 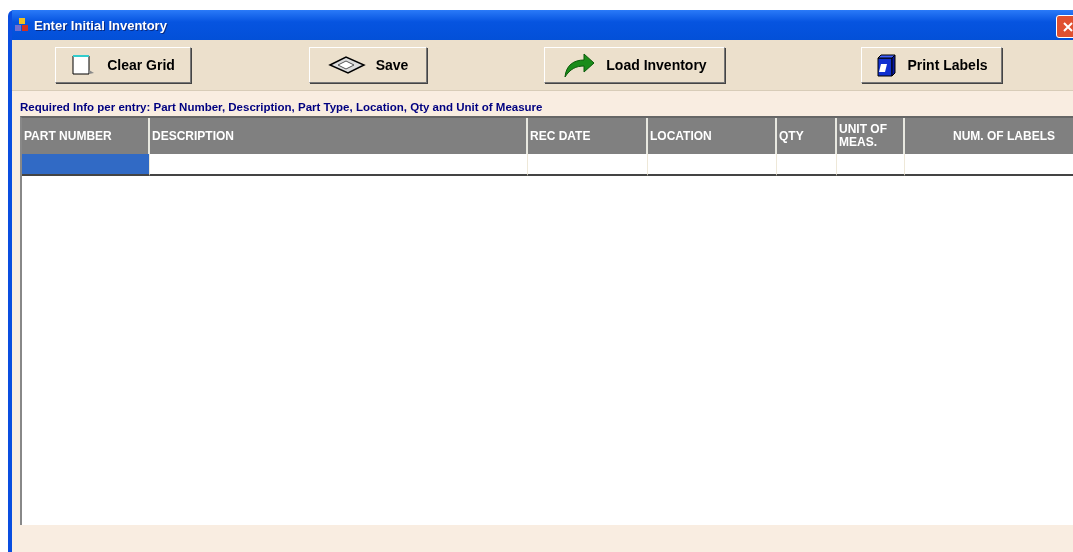 I want to click on toolbar-button: Load Inventory, so click(x=634, y=65).